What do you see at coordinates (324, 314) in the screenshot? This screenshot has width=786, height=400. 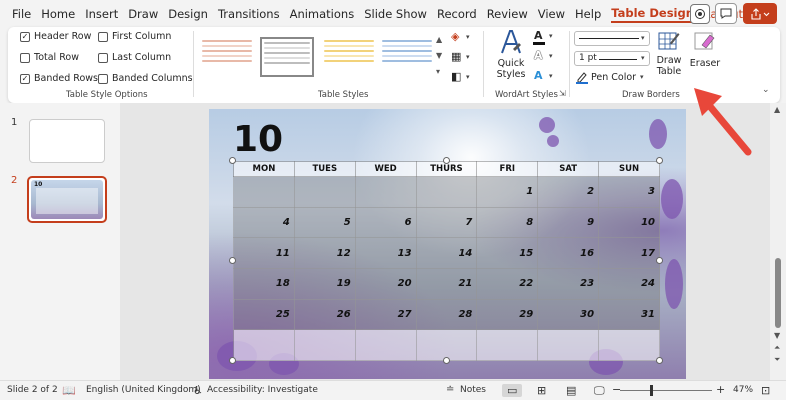 I see `table-cell: 26` at bounding box center [324, 314].